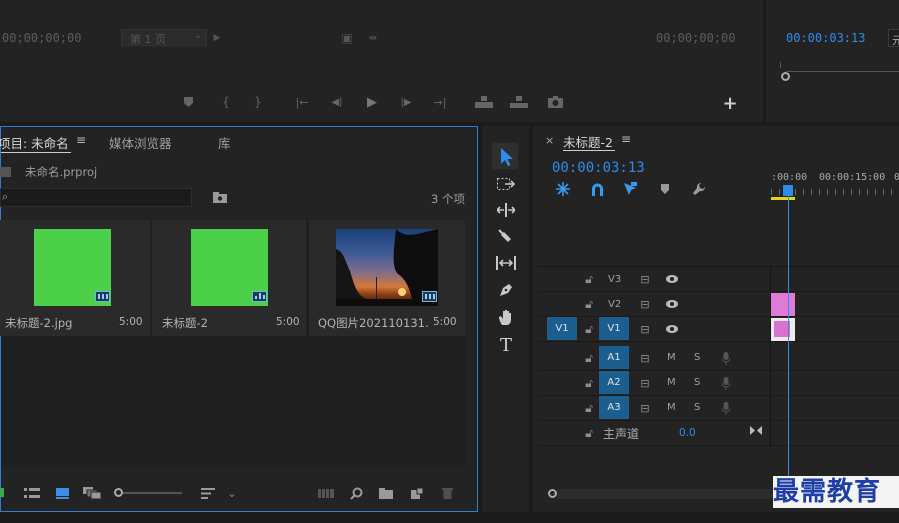 This screenshot has height=523, width=899. What do you see at coordinates (788, 339) in the screenshot?
I see `playhead-line` at bounding box center [788, 339].